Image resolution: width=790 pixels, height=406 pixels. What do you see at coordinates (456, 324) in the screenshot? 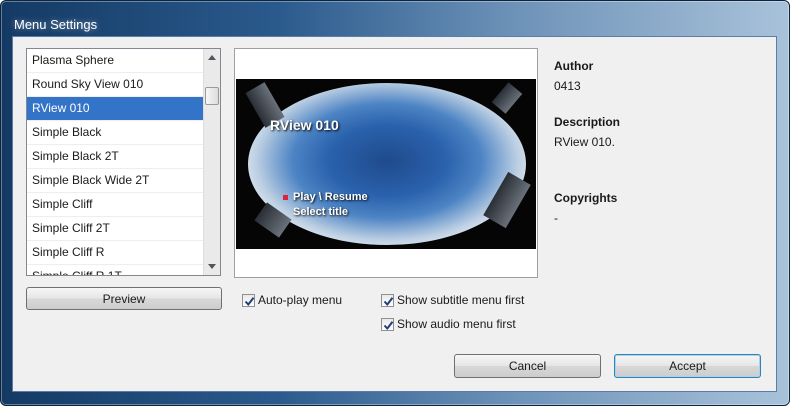
I see `audio-first-label: Show audio menu first` at bounding box center [456, 324].